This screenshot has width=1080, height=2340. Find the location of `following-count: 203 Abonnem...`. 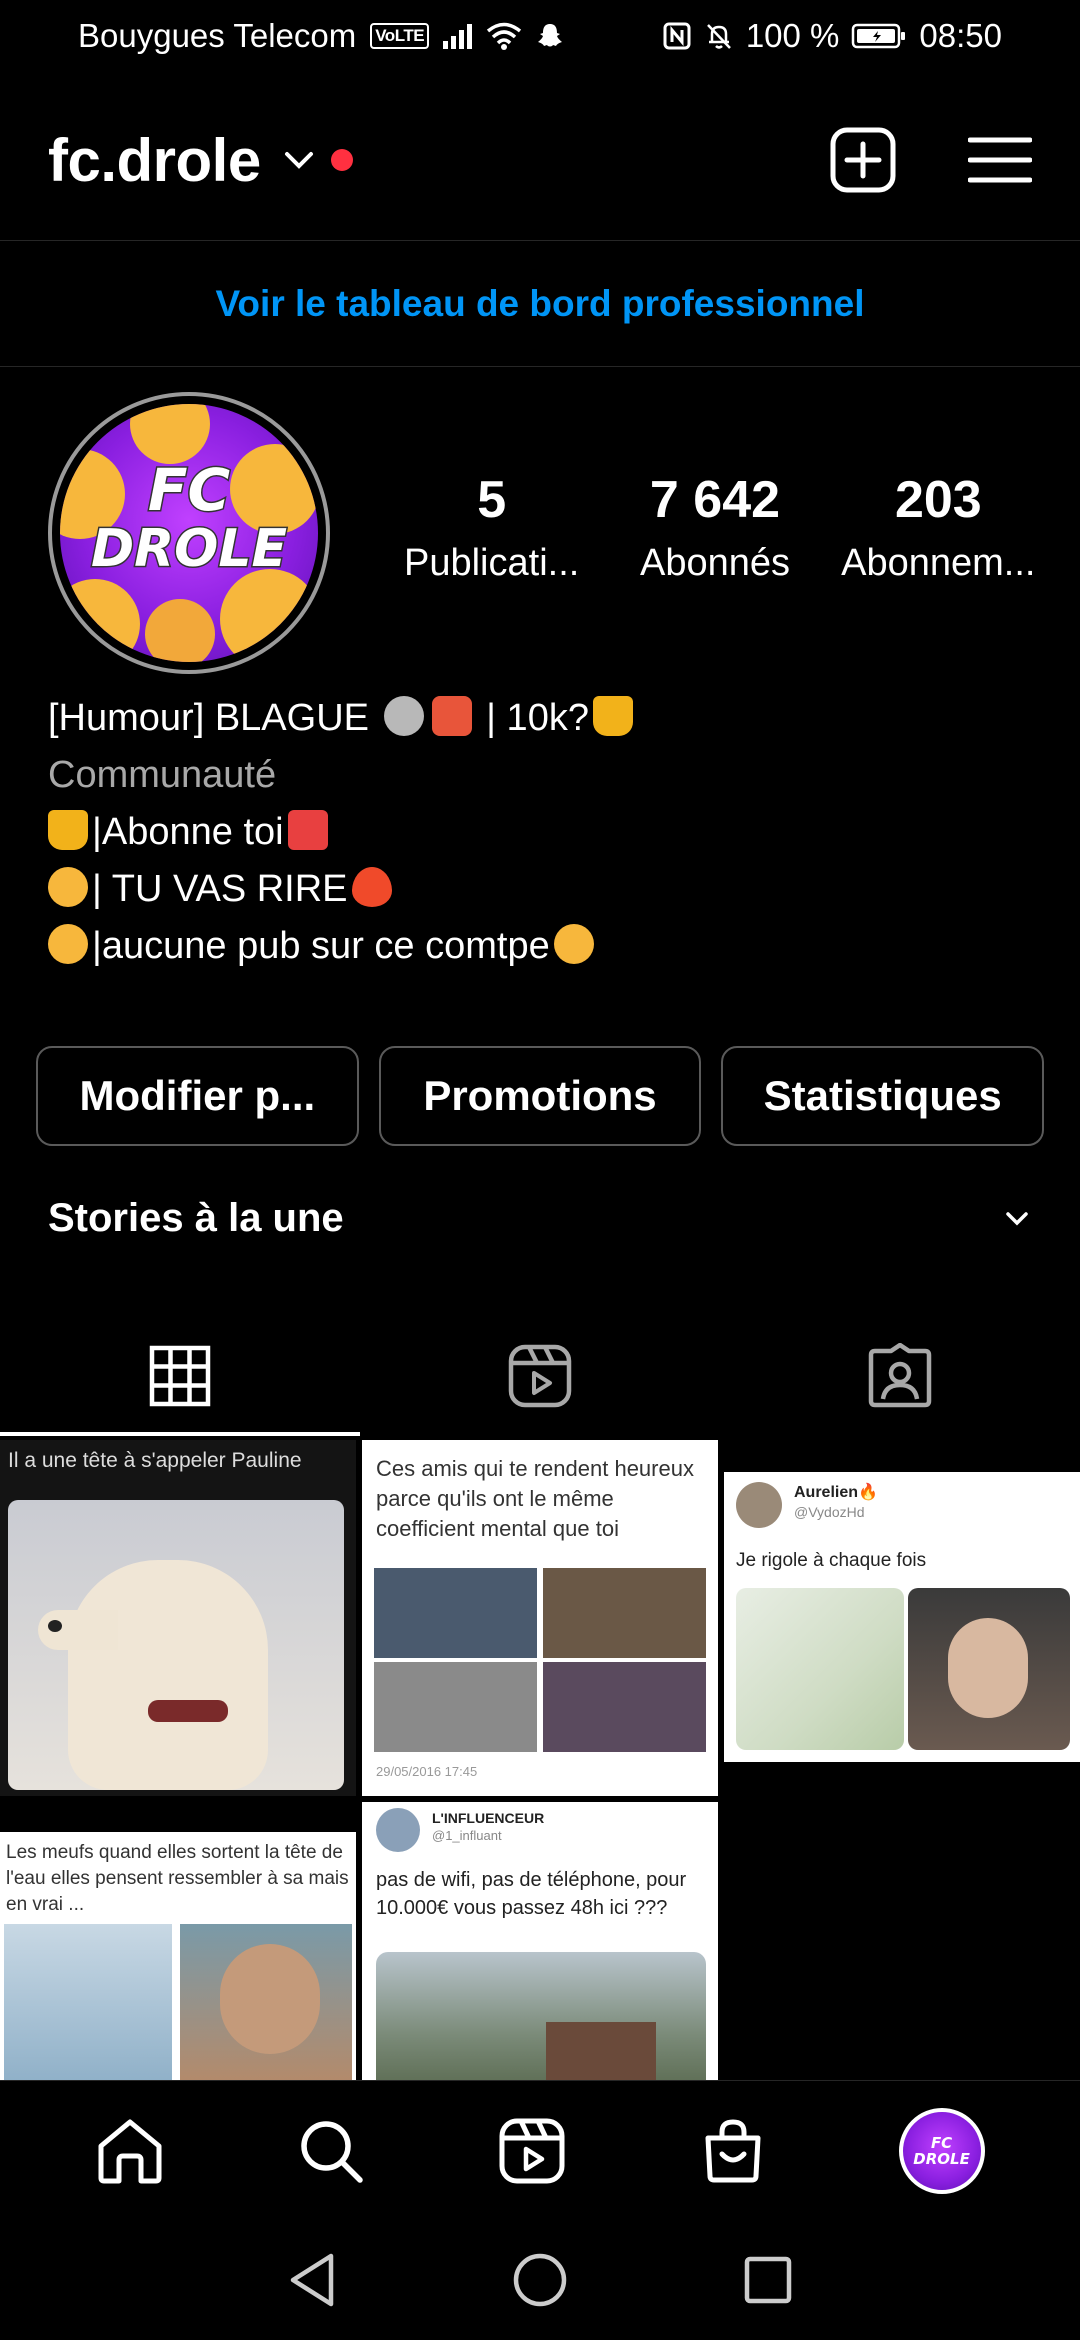

following-count: 203 Abonnem... is located at coordinates (938, 527).